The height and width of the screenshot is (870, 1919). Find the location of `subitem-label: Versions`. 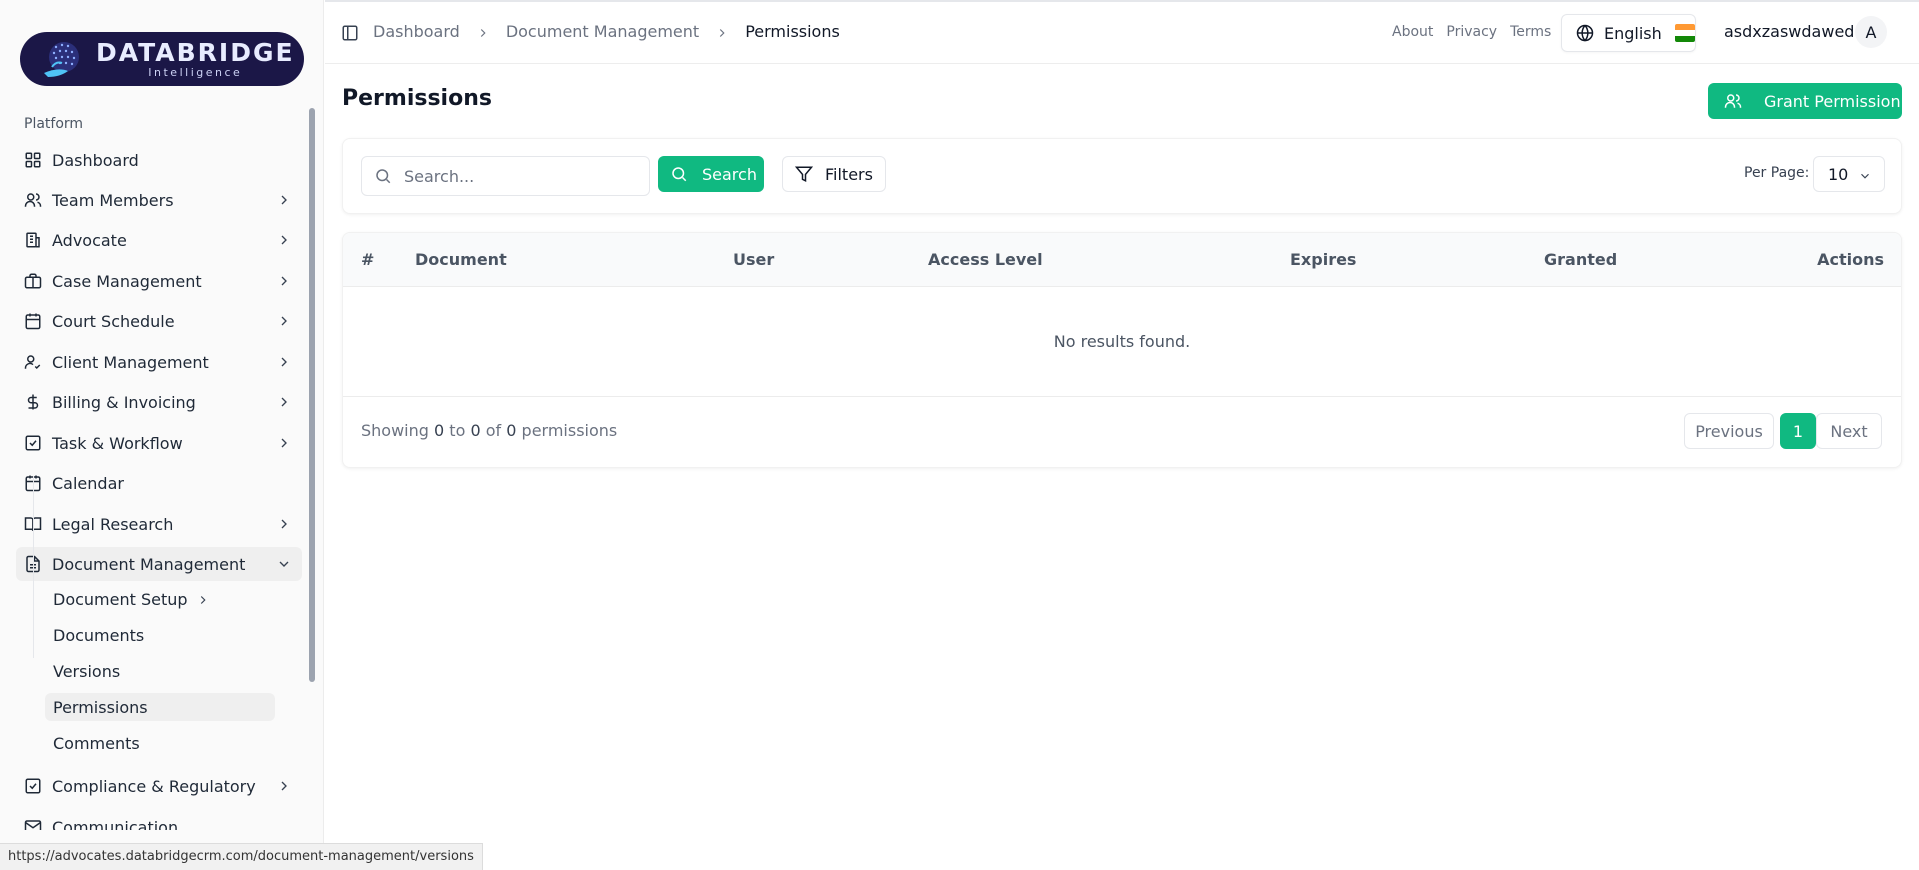

subitem-label: Versions is located at coordinates (87, 671).